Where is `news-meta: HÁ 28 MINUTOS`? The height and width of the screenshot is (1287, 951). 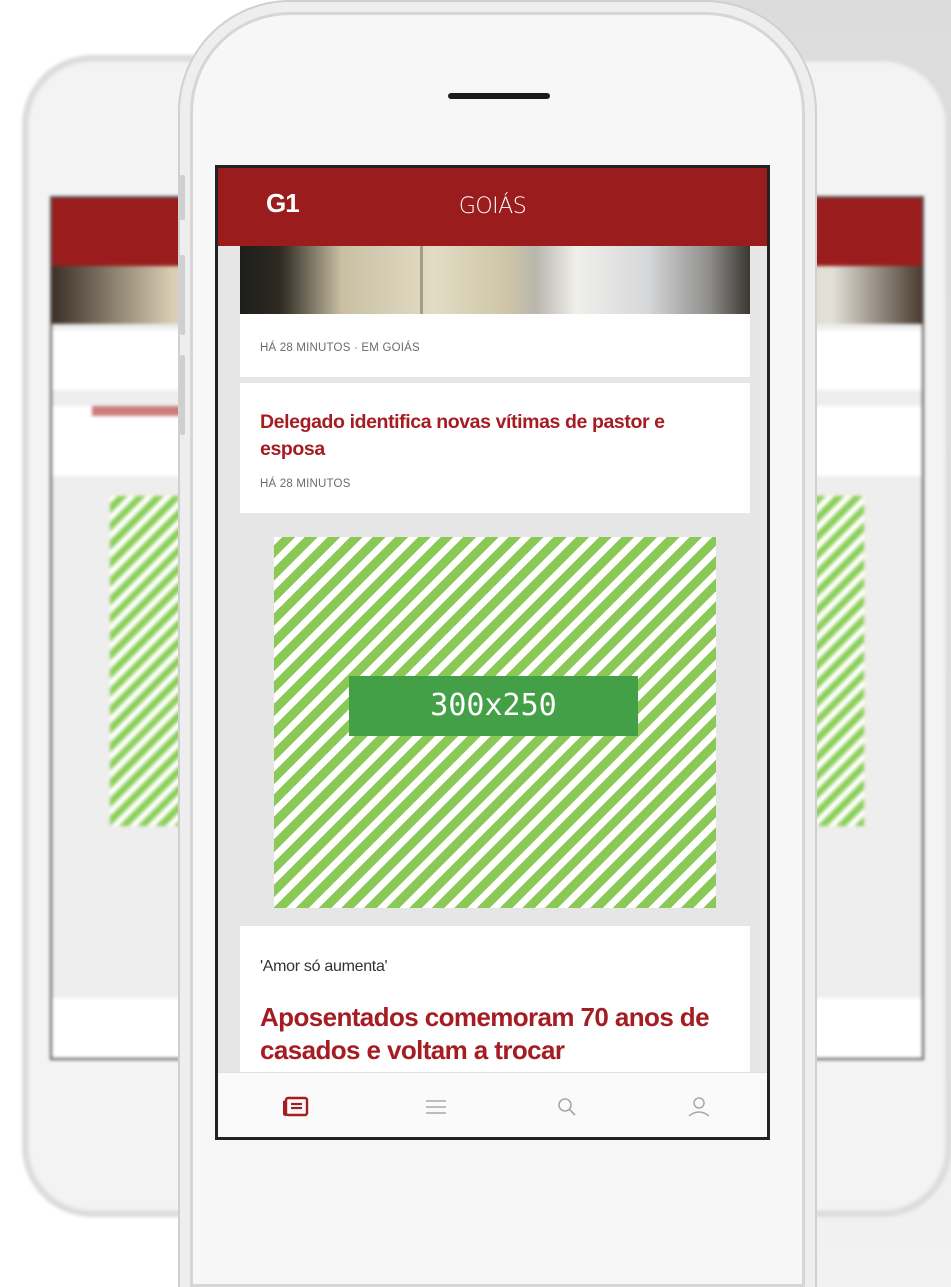 news-meta: HÁ 28 MINUTOS is located at coordinates (305, 484).